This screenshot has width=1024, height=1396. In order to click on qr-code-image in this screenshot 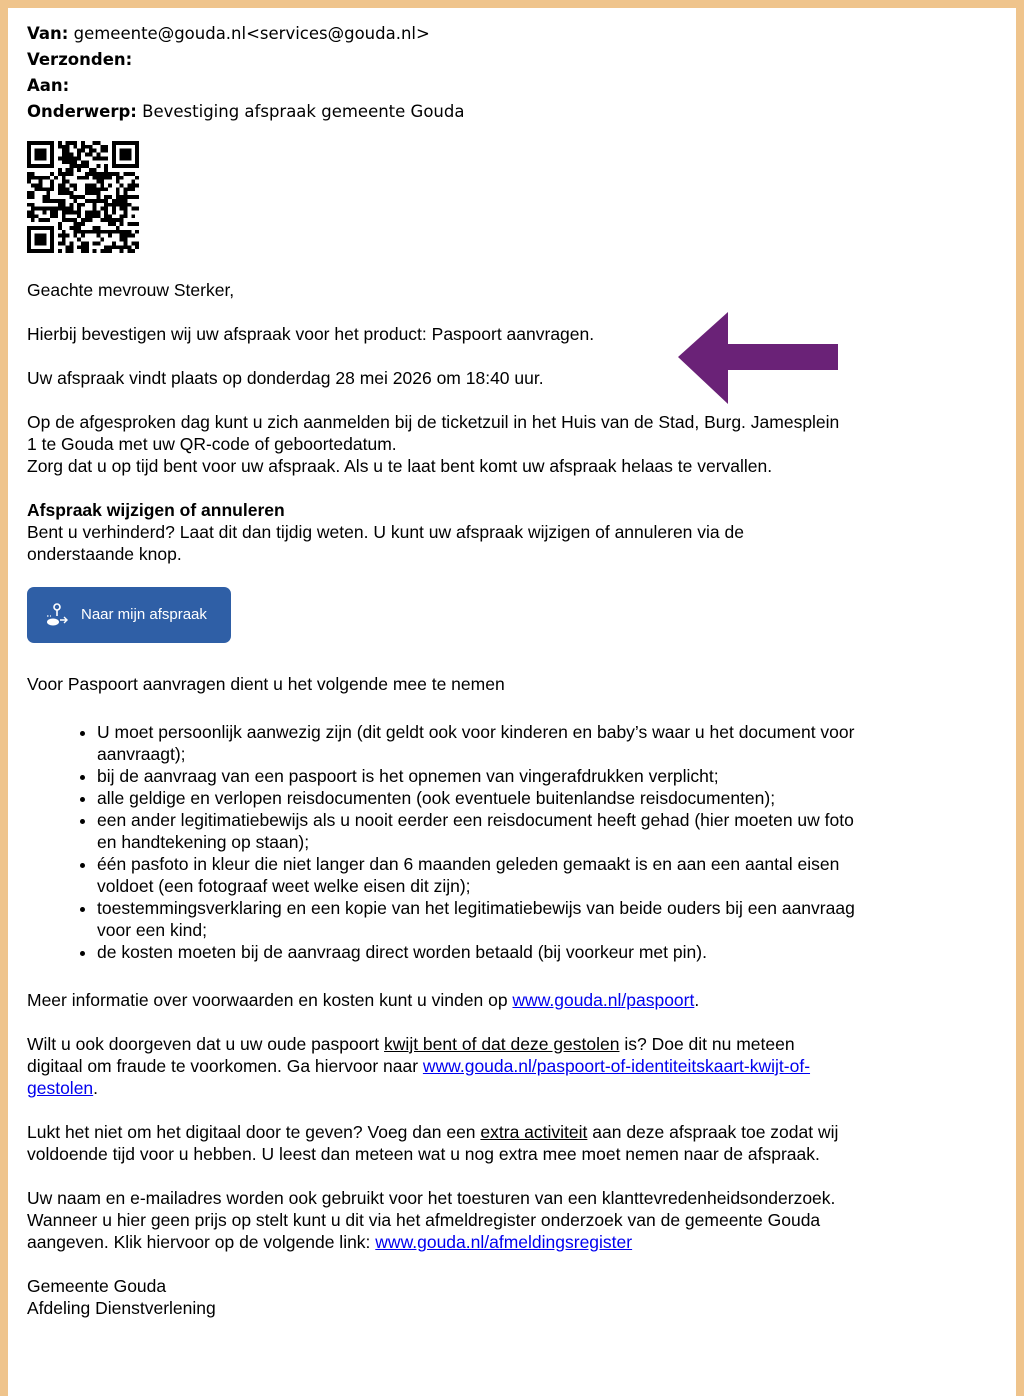, I will do `click(83, 197)`.